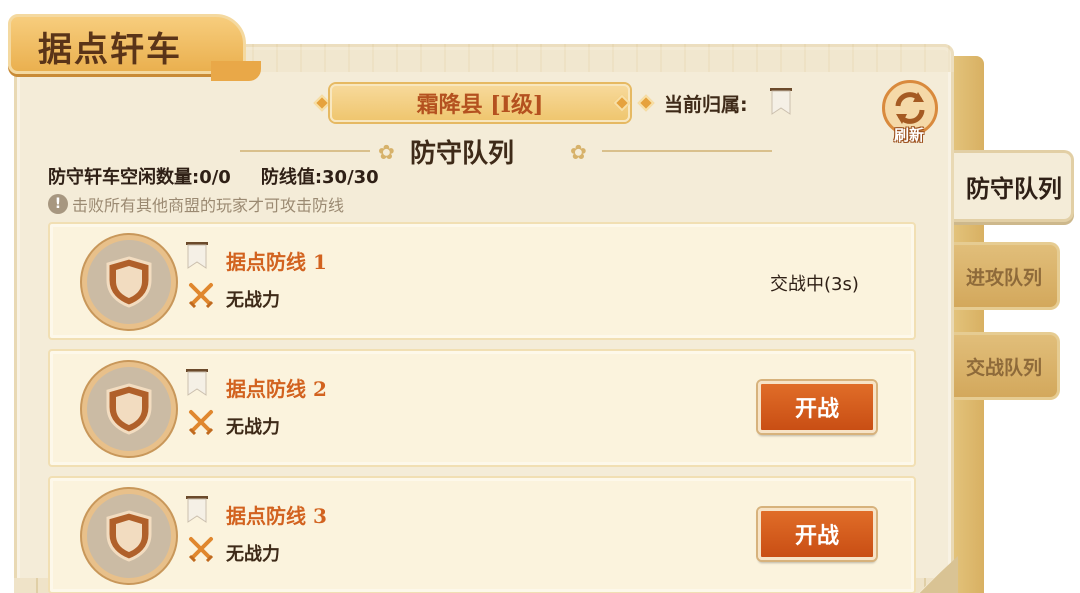  I want to click on section-title: 防守队列, so click(462, 154).